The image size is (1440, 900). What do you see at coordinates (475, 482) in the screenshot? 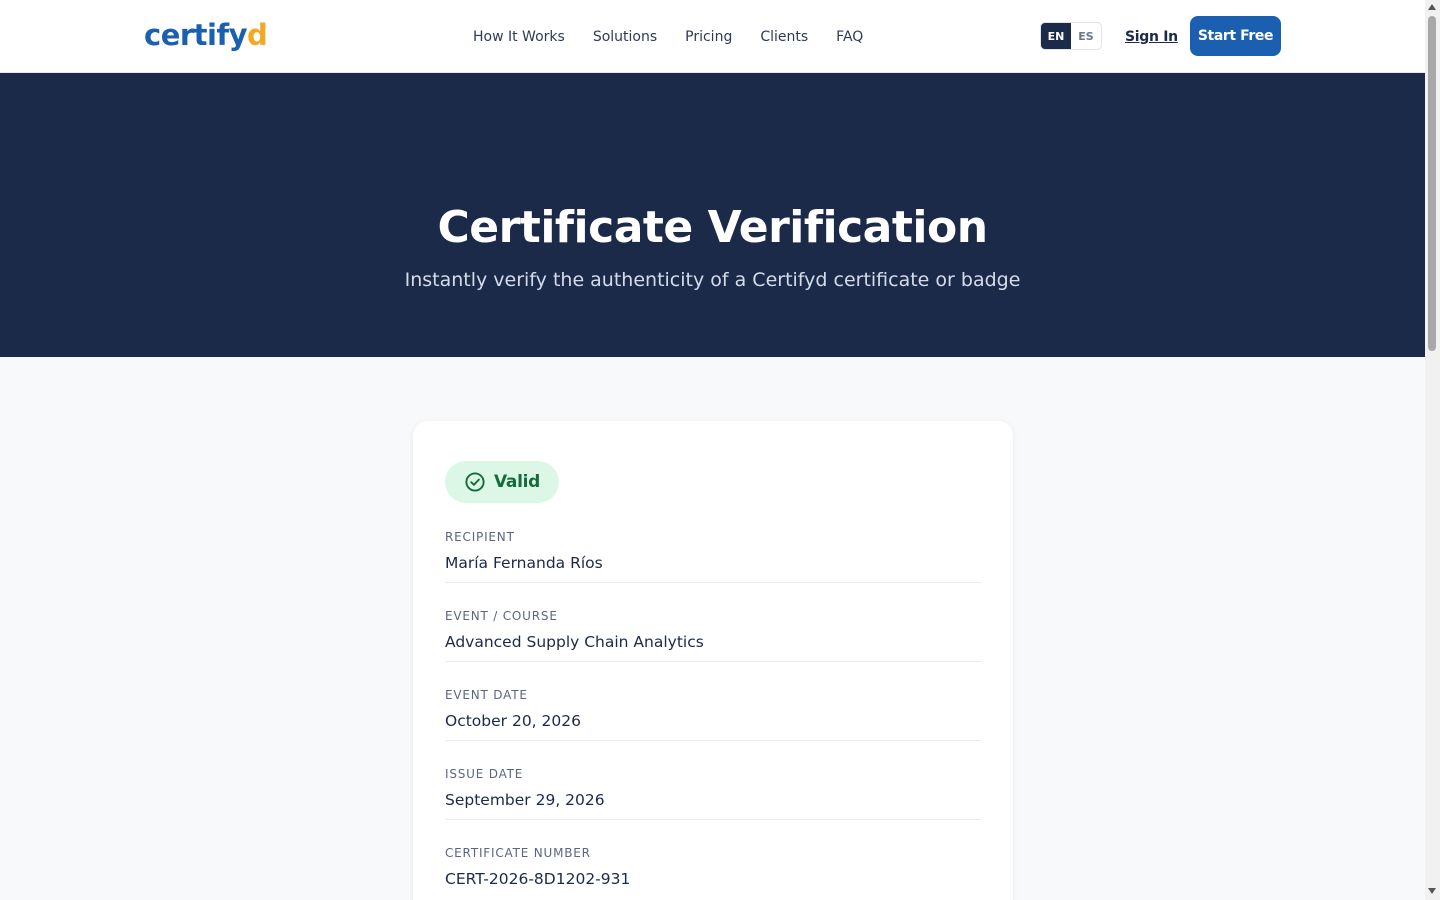
I see `check-circle-icon` at bounding box center [475, 482].